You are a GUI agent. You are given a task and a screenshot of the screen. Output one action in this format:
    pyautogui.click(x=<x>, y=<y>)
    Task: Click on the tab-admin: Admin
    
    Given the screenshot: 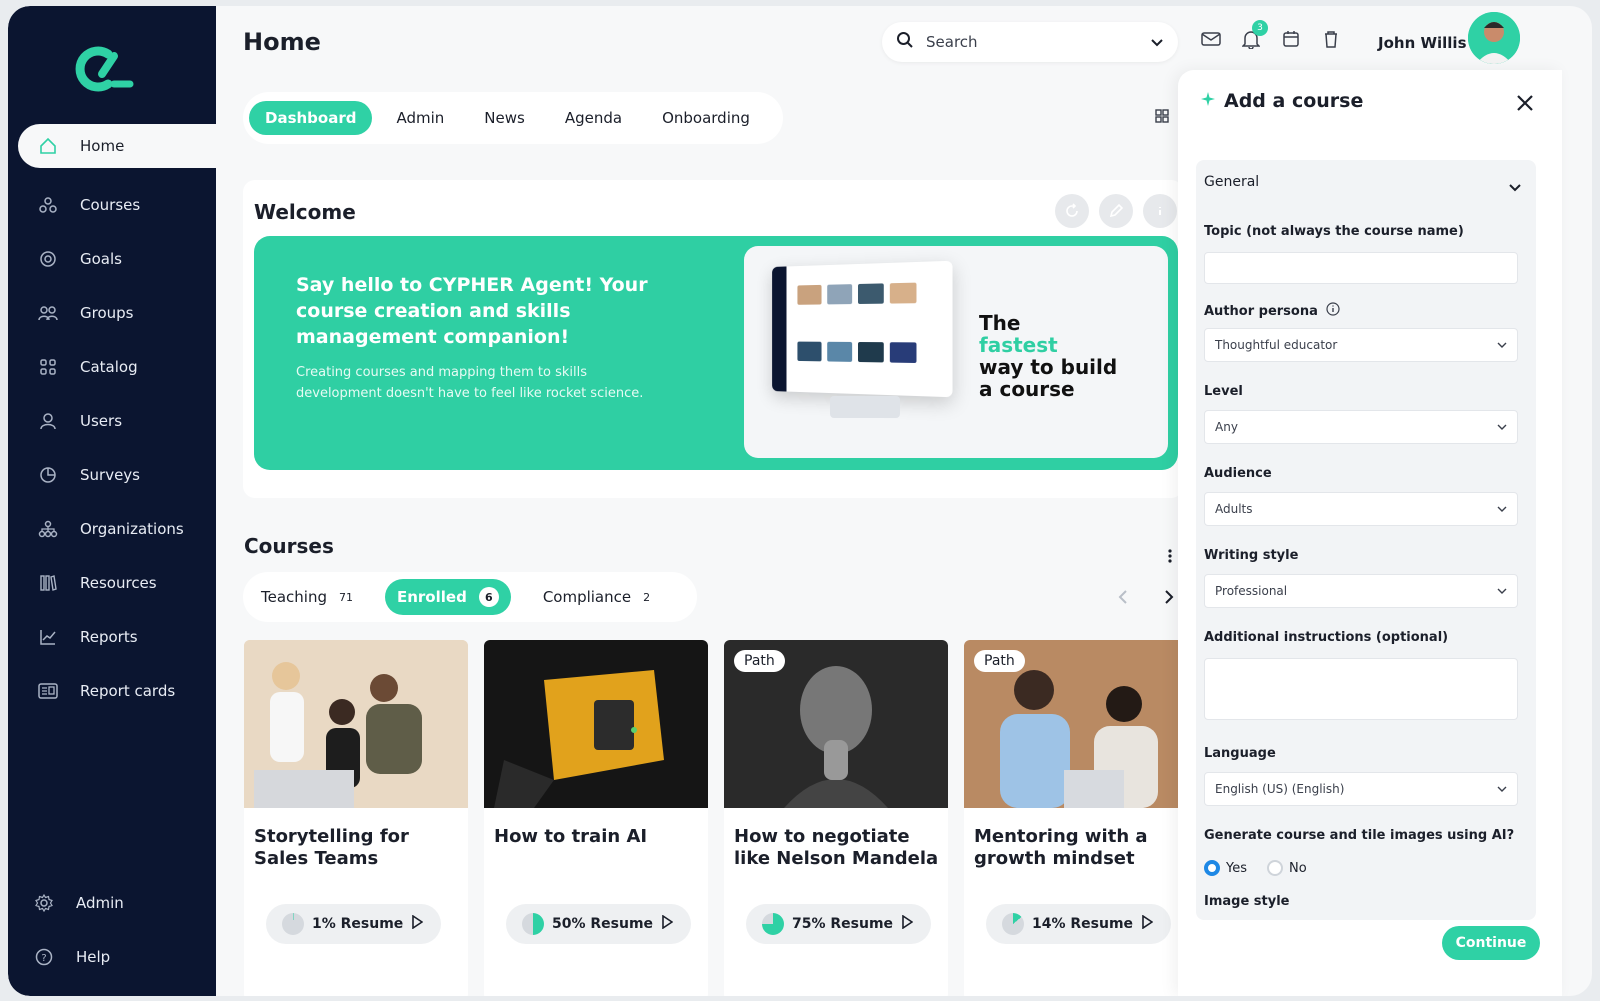 What is the action you would take?
    pyautogui.click(x=420, y=118)
    